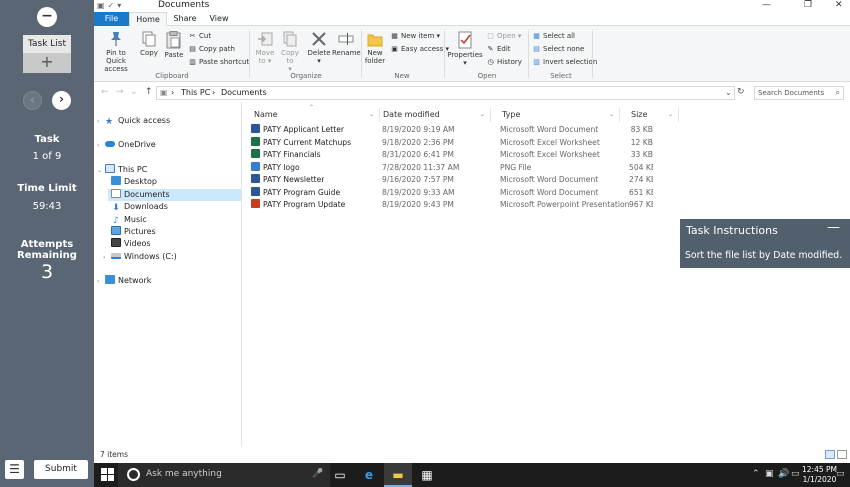  I want to click on nav-item-music: ♪ Music, so click(129, 220).